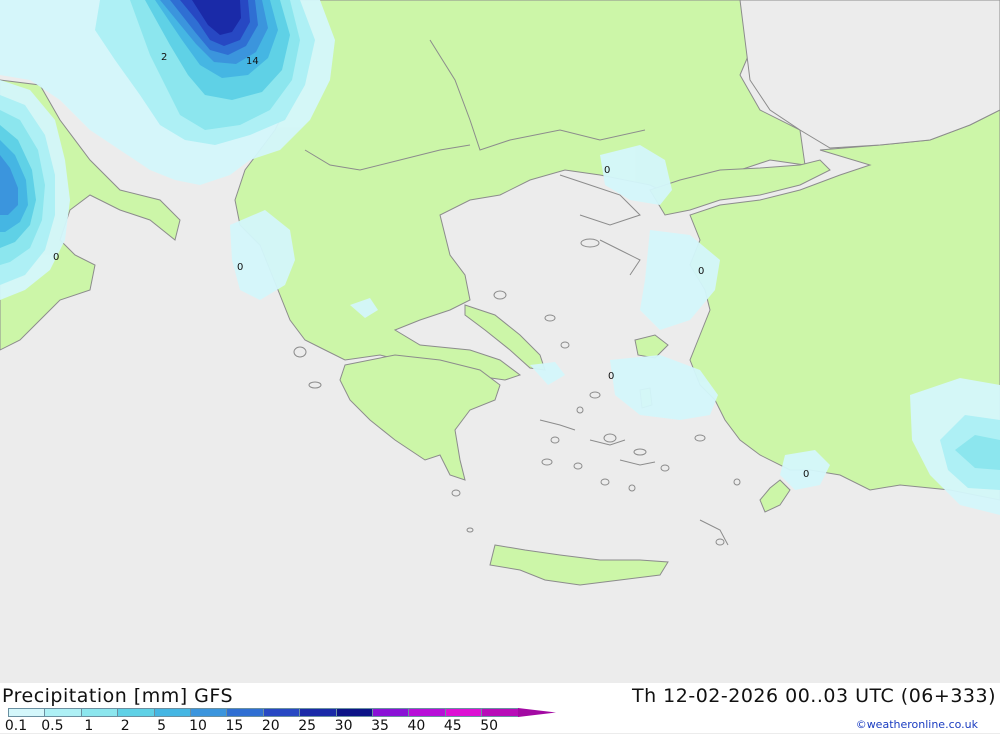 The width and height of the screenshot is (1000, 734). What do you see at coordinates (52, 726) in the screenshot?
I see `legend-tick-label: 0.5` at bounding box center [52, 726].